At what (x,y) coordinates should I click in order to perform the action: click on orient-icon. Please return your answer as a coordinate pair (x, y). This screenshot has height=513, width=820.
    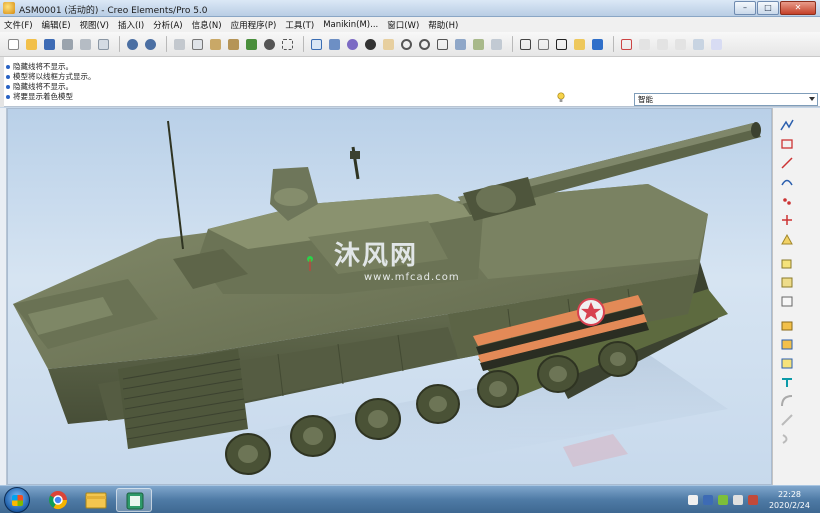
    Looking at the image, I should click on (334, 44).